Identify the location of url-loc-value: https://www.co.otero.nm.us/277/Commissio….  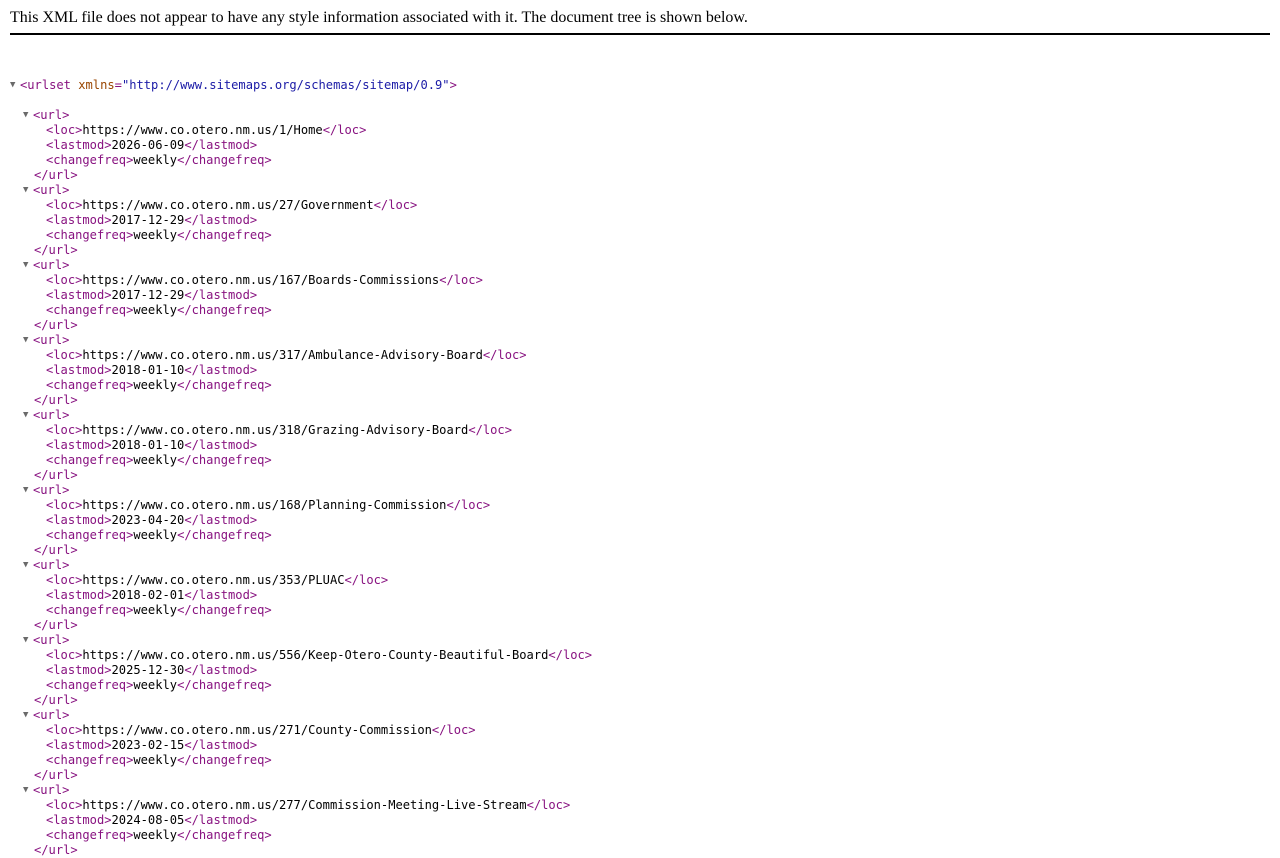
(304, 805).